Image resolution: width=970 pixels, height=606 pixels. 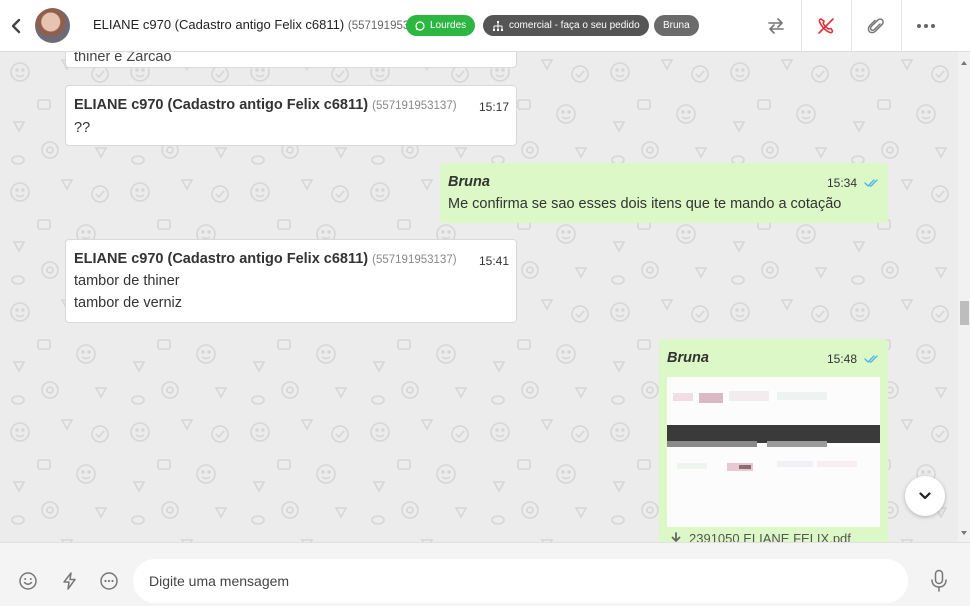 I want to click on more-horizontal-icon, so click(x=926, y=26).